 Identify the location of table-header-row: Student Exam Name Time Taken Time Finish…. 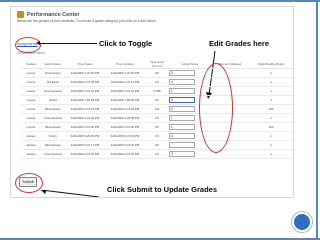
(157, 64).